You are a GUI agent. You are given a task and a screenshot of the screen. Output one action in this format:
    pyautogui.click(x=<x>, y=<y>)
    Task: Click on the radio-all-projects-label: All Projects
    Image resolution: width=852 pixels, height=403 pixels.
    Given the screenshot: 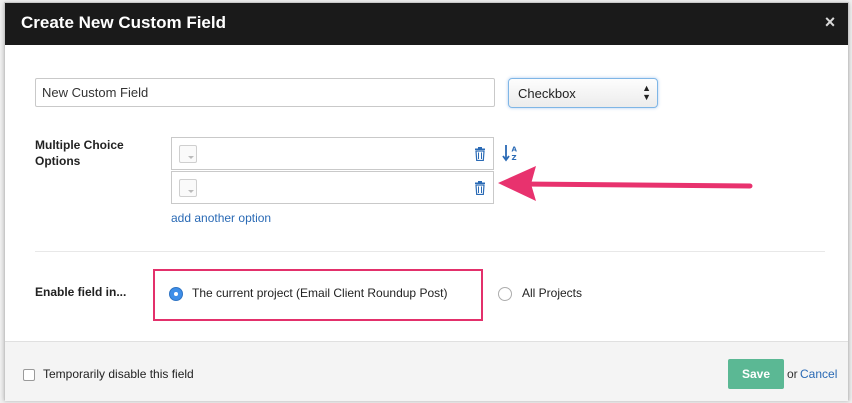 What is the action you would take?
    pyautogui.click(x=552, y=293)
    